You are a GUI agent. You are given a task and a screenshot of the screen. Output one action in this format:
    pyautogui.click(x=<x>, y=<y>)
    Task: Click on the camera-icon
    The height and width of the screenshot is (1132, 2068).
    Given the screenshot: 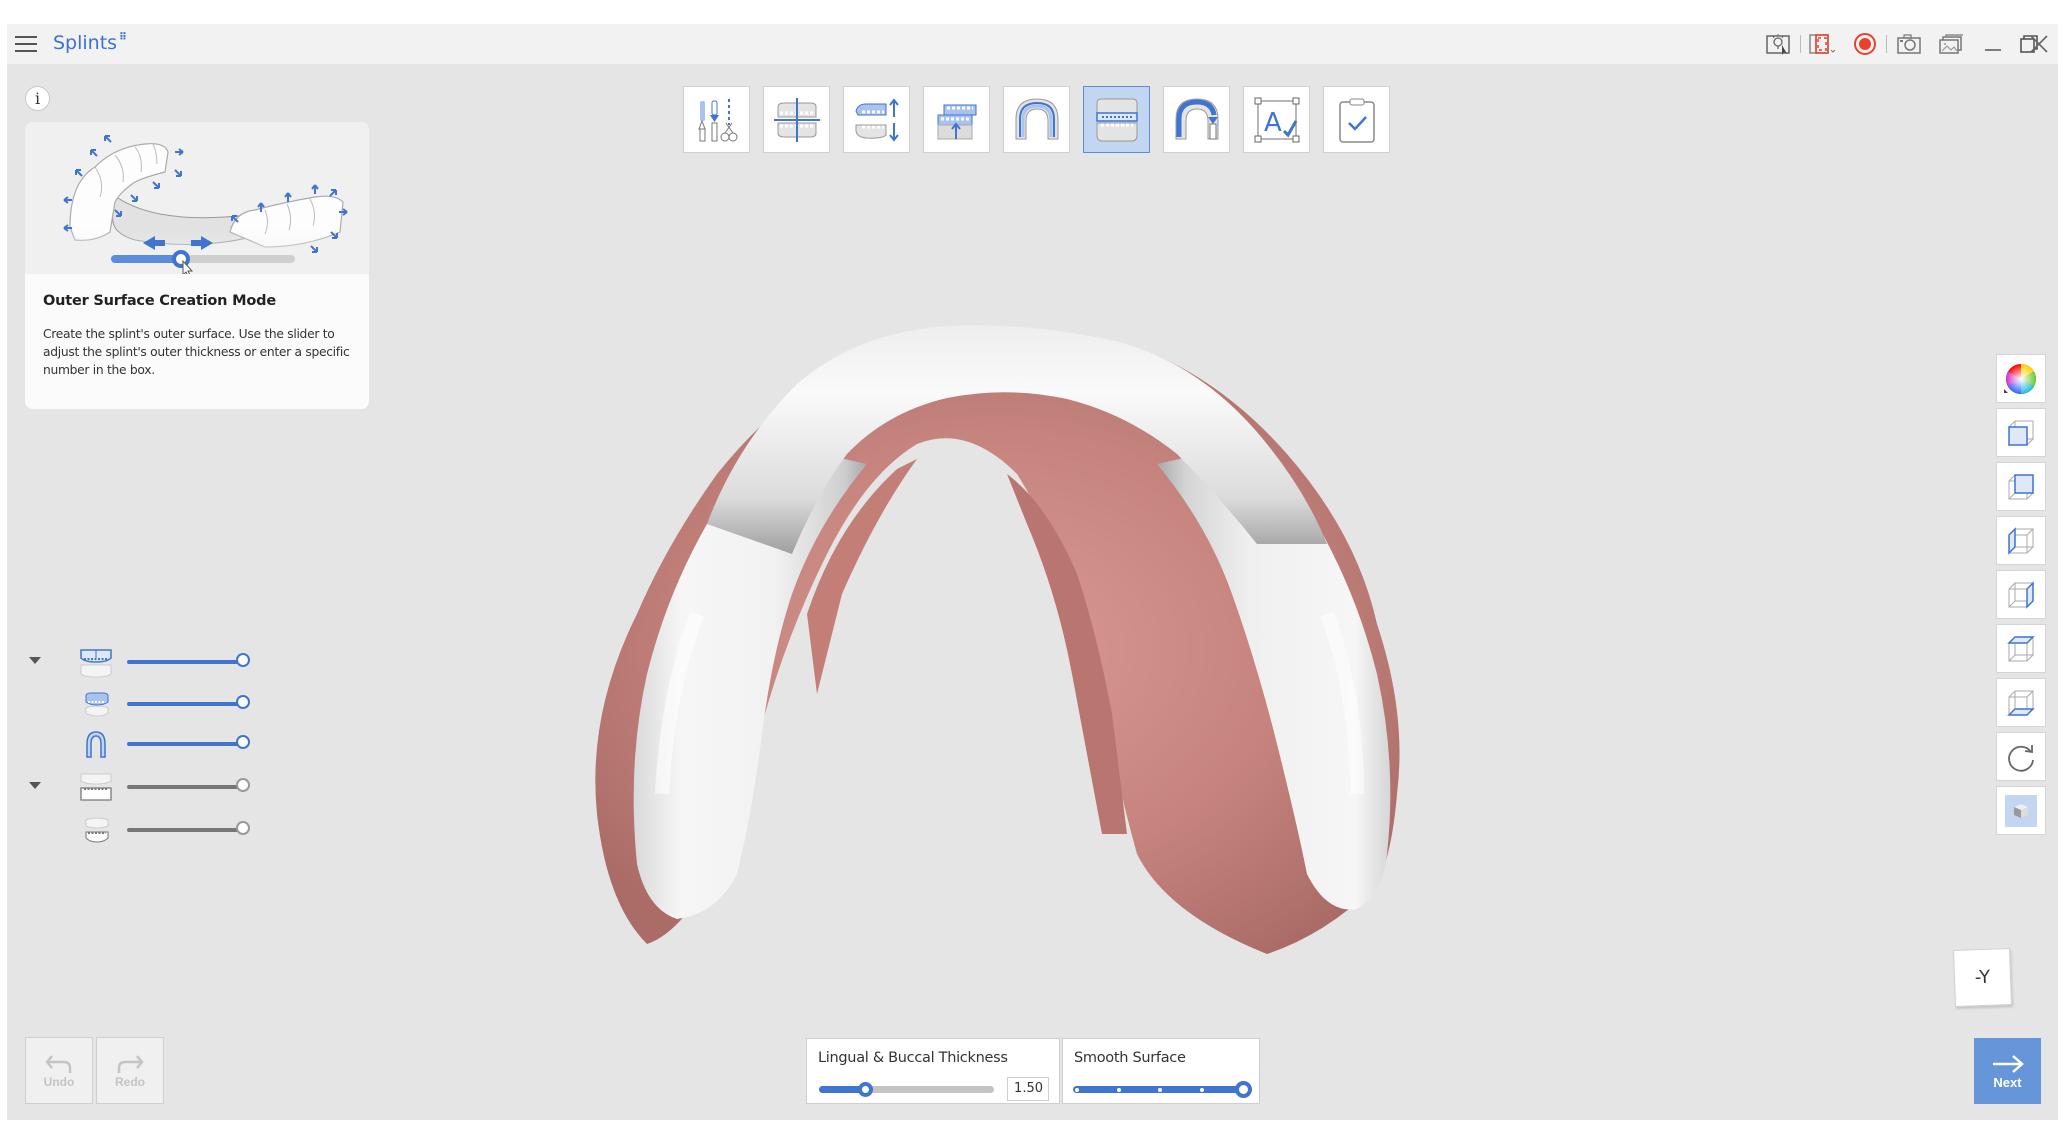 What is the action you would take?
    pyautogui.click(x=1909, y=44)
    